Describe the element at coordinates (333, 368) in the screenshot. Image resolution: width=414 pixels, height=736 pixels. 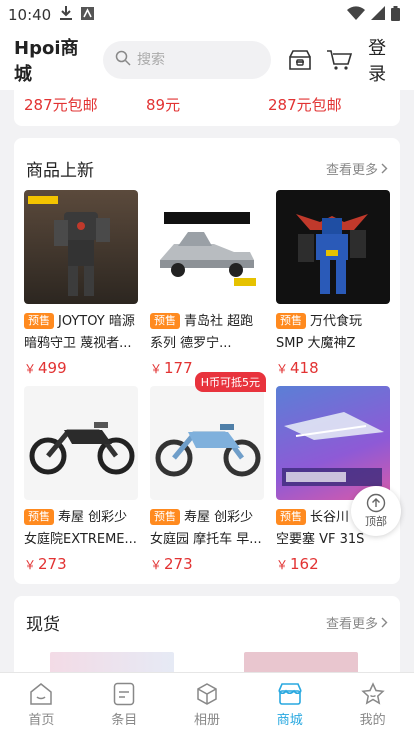
I see `product-price: ￥ 418` at that location.